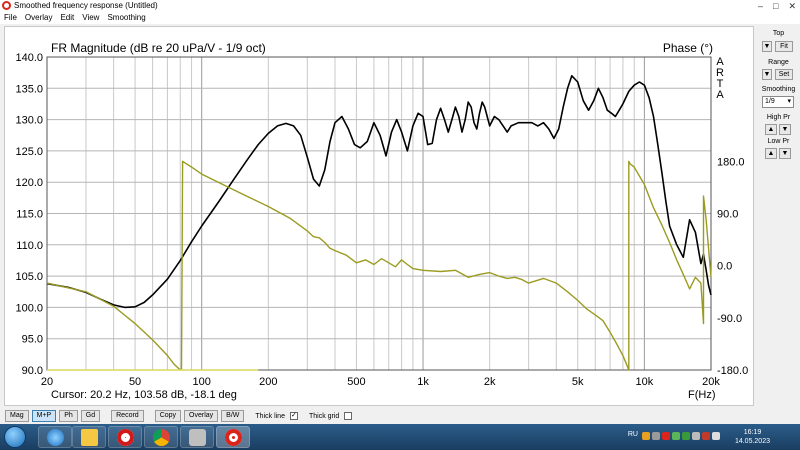 The height and width of the screenshot is (450, 800). I want to click on watermark-letter: A, so click(720, 95).